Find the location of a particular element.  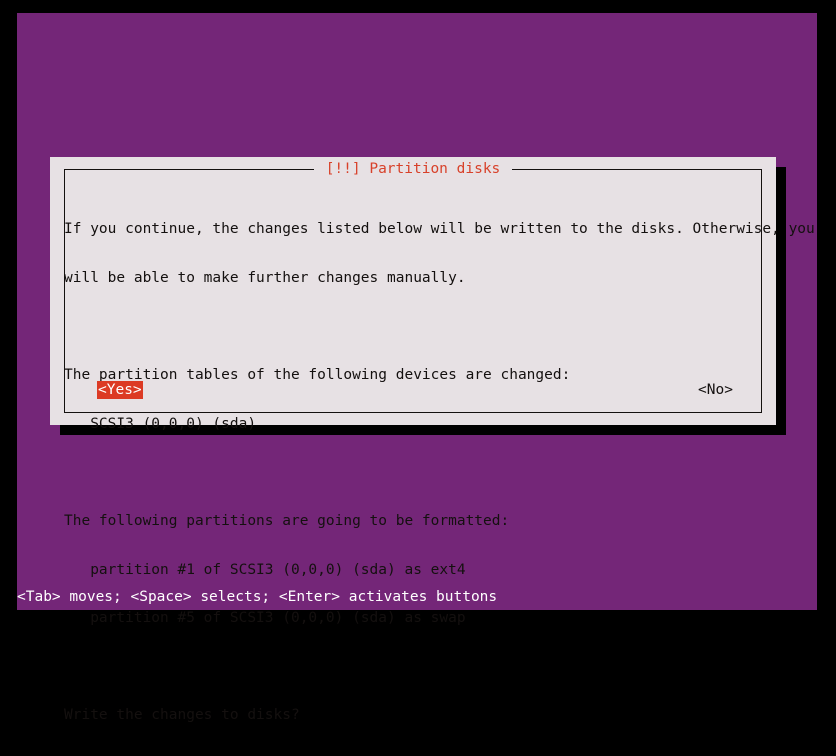

dialog-title-text: [!!] Partition disks is located at coordinates (413, 169).